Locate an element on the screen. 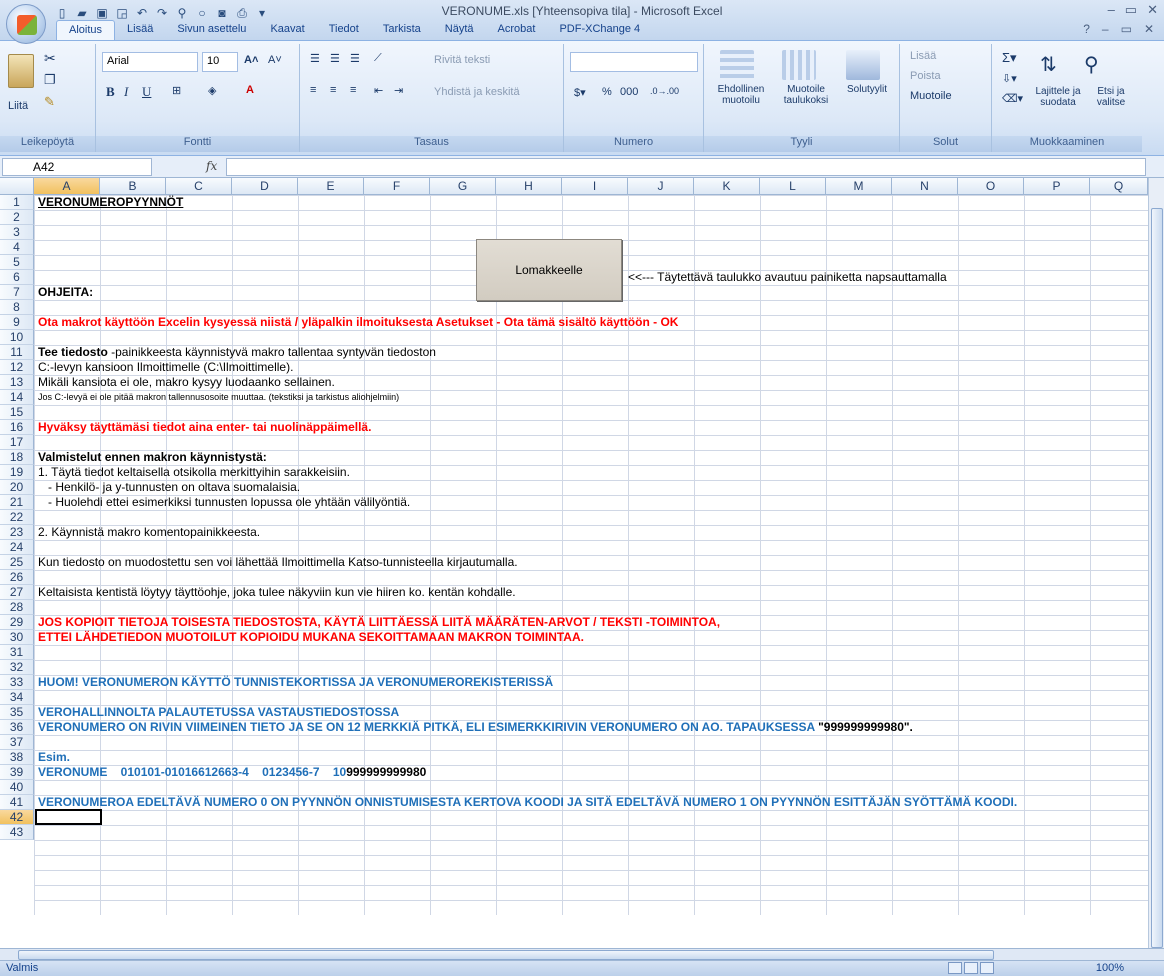 The width and height of the screenshot is (1164, 976). row-header-28: 28 is located at coordinates (17, 607).